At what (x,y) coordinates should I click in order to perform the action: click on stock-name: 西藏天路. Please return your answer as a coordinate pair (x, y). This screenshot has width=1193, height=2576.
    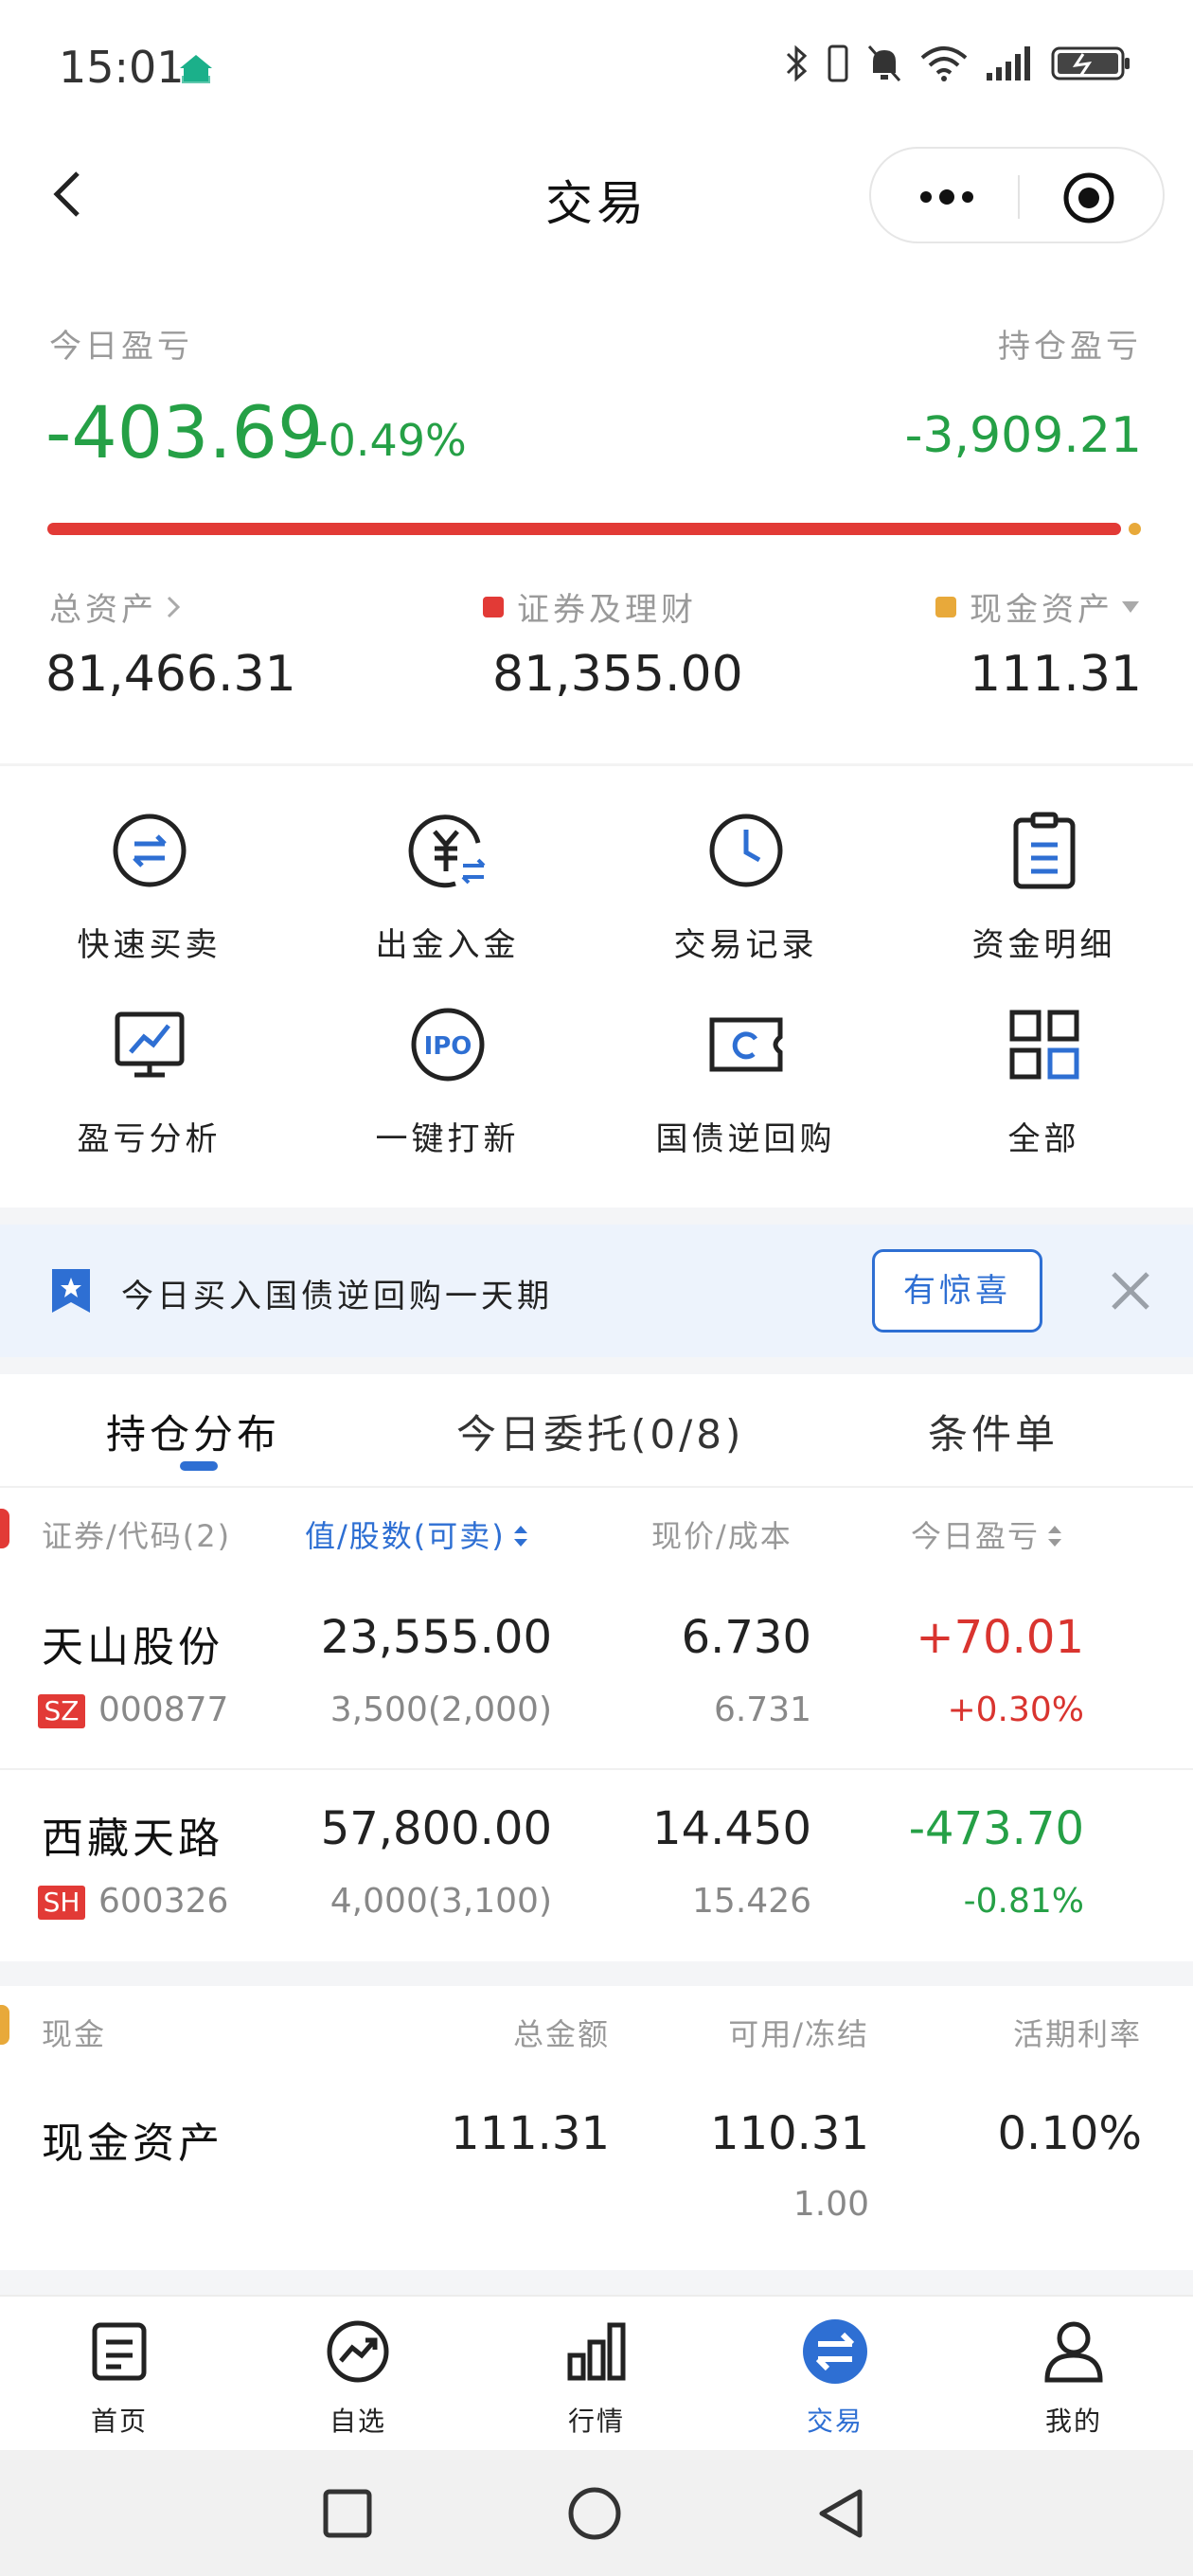
    Looking at the image, I should click on (132, 1839).